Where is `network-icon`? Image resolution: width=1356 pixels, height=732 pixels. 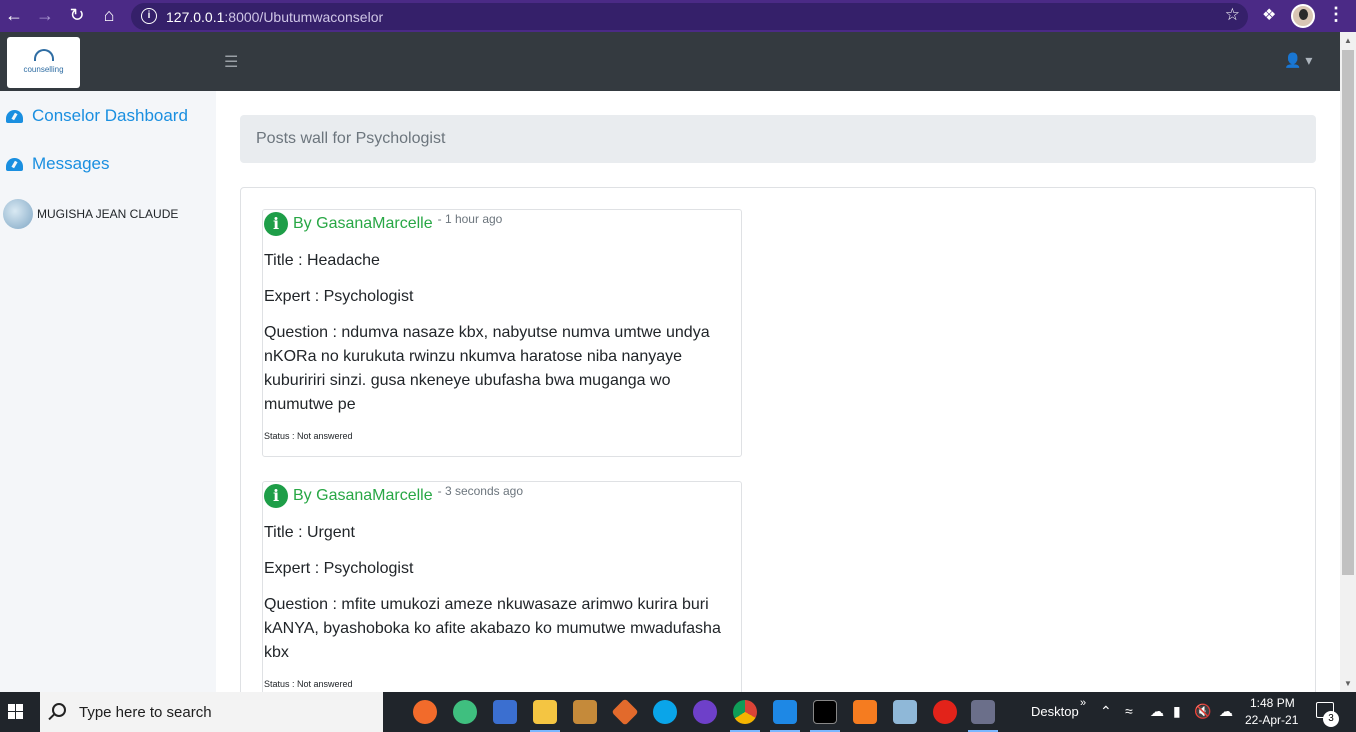 network-icon is located at coordinates (505, 712).